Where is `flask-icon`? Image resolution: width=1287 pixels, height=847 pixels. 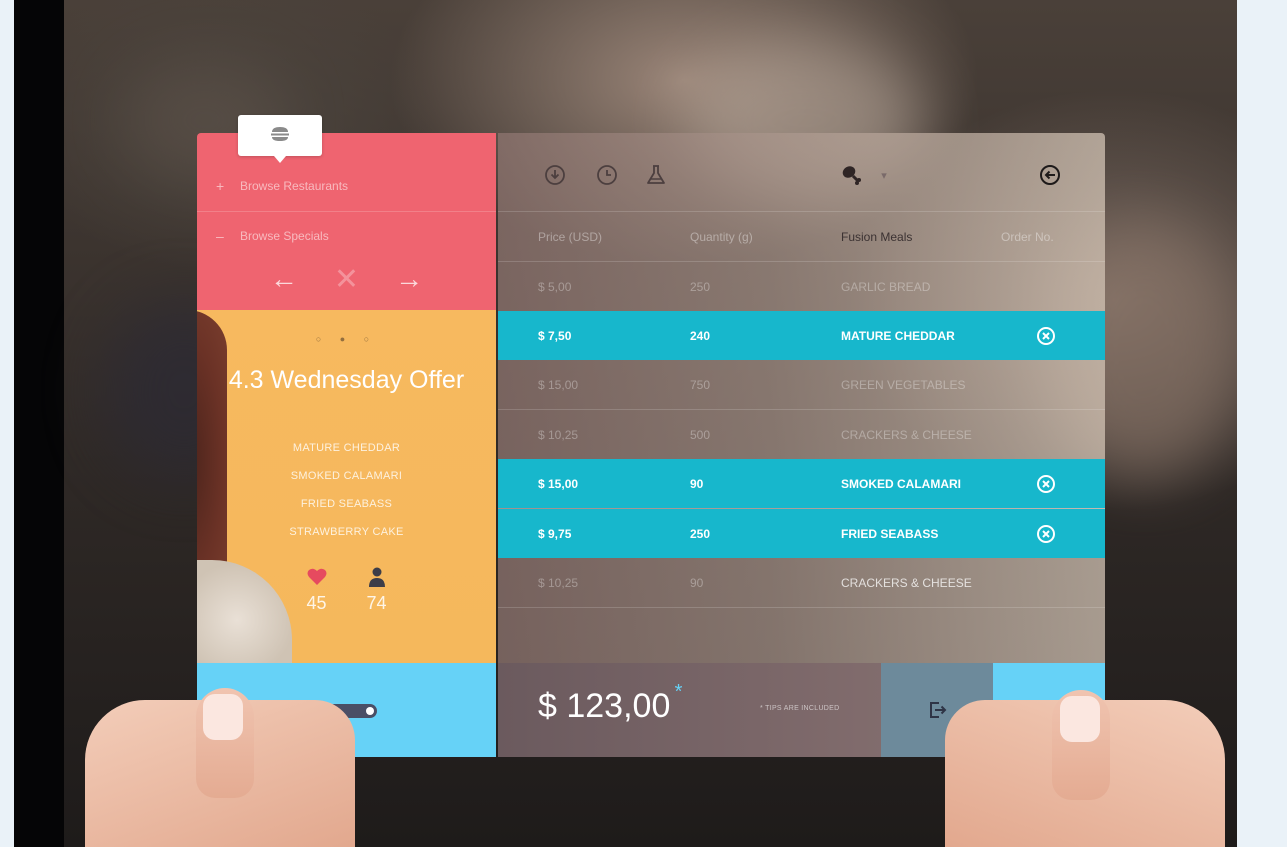
flask-icon is located at coordinates (656, 175).